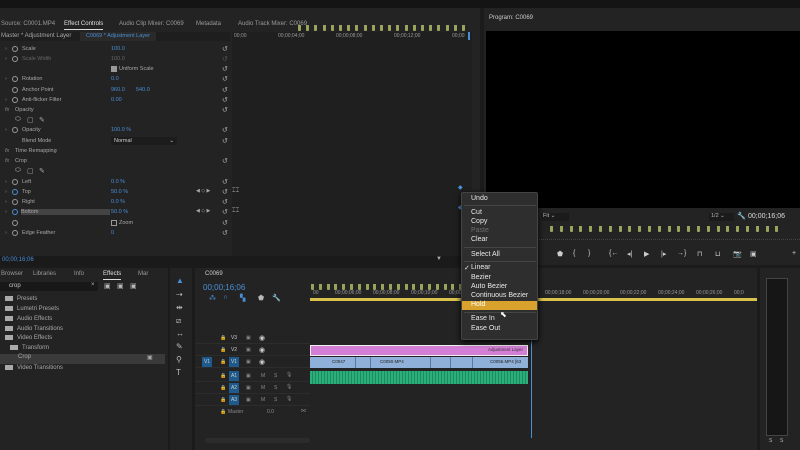  What do you see at coordinates (115, 79) in the screenshot?
I see `property-value: 0.0` at bounding box center [115, 79].